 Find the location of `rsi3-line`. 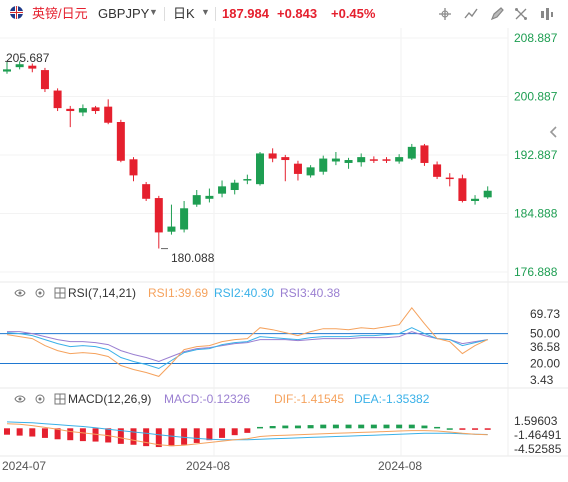

rsi3-line is located at coordinates (247, 347).